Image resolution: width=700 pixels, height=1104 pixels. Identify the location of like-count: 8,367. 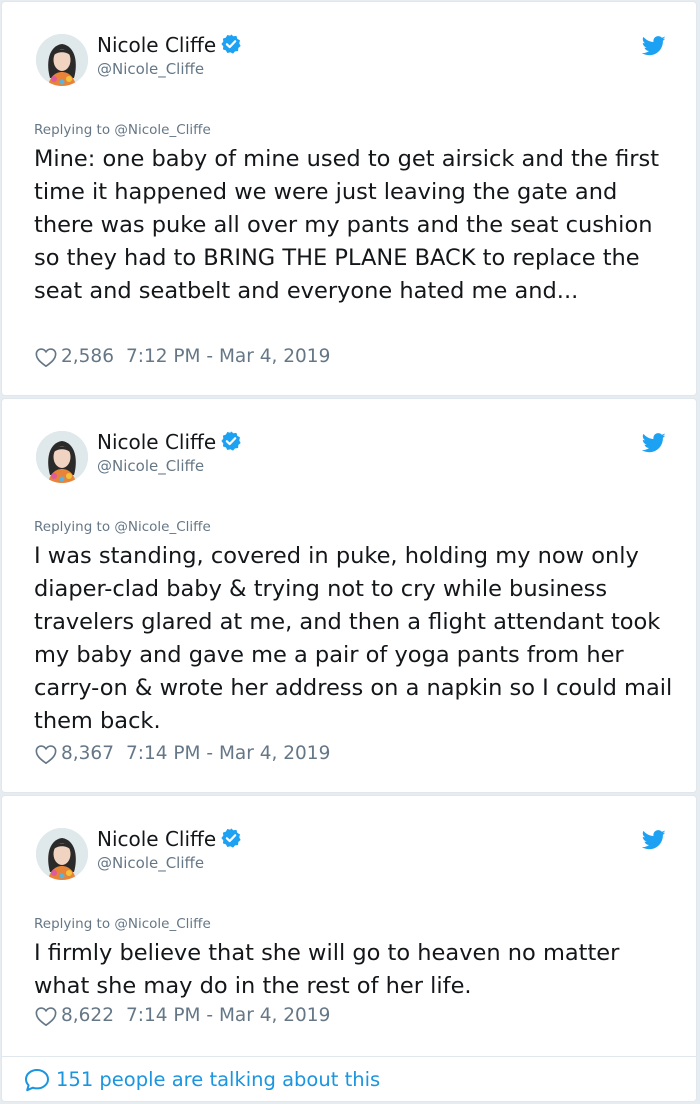
(87, 754).